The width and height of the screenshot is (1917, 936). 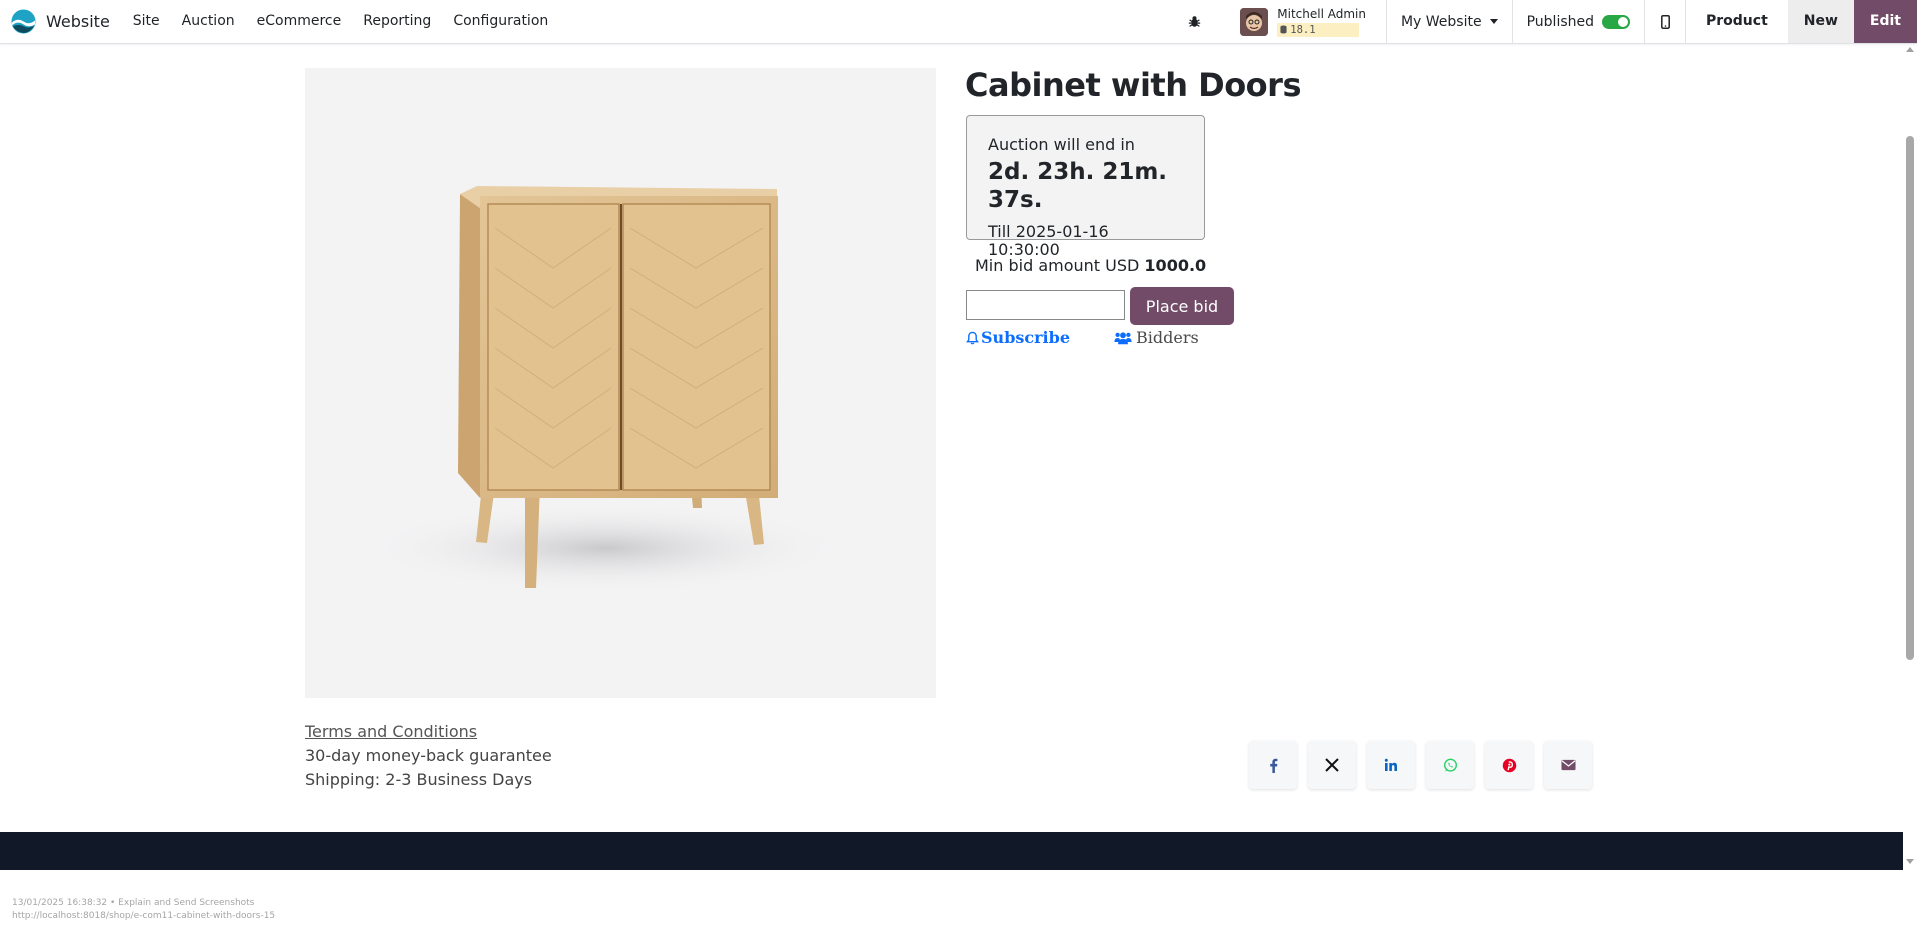 I want to click on app-brand: Website, so click(x=60, y=21).